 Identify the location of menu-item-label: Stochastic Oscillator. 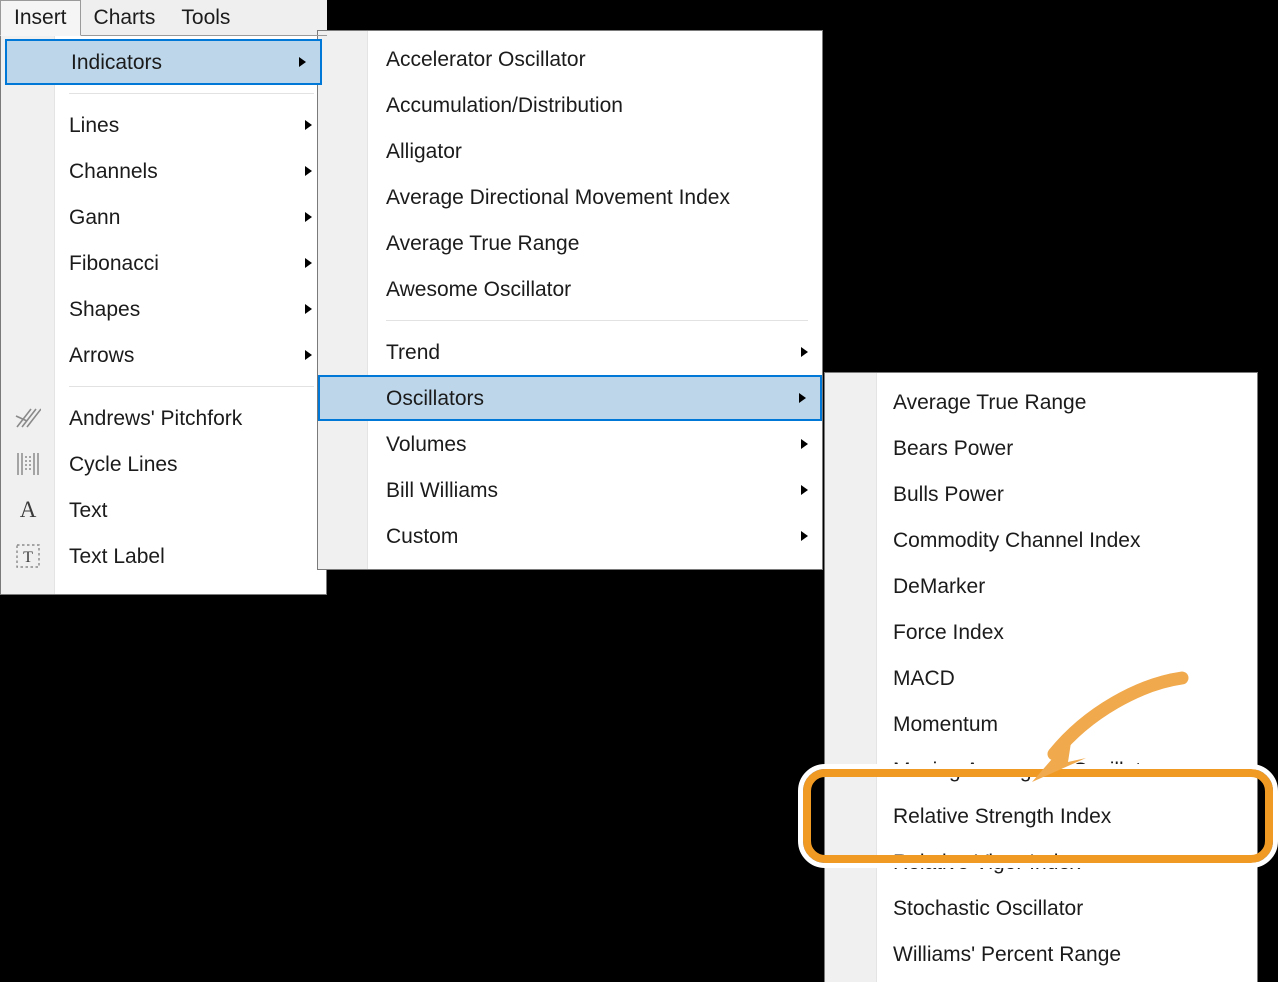
(988, 908).